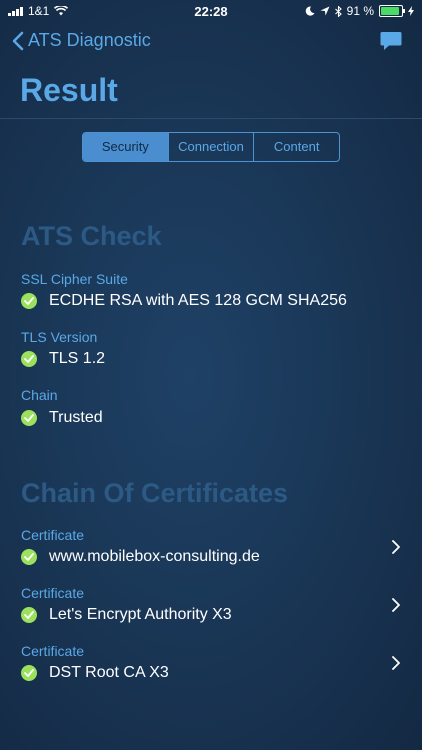  I want to click on header-divider, so click(211, 118).